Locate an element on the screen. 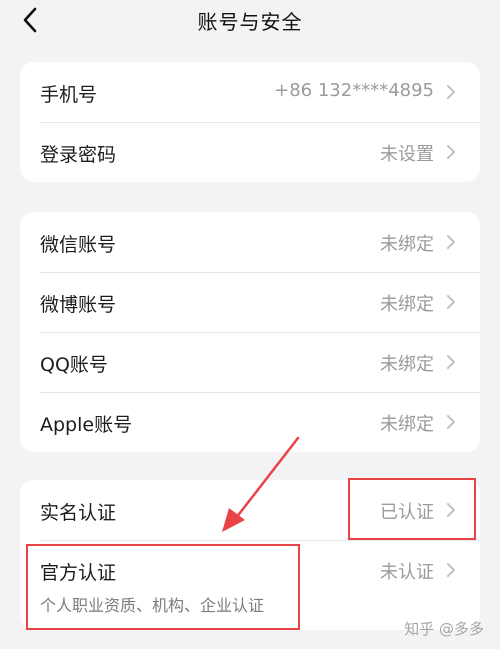  page-title: 账号与安全 is located at coordinates (250, 22).